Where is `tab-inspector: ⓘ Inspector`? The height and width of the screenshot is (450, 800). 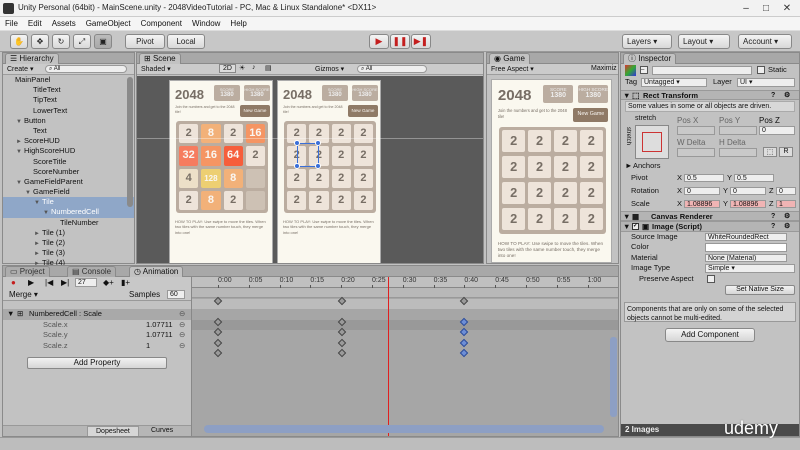 tab-inspector: ⓘ Inspector is located at coordinates (650, 58).